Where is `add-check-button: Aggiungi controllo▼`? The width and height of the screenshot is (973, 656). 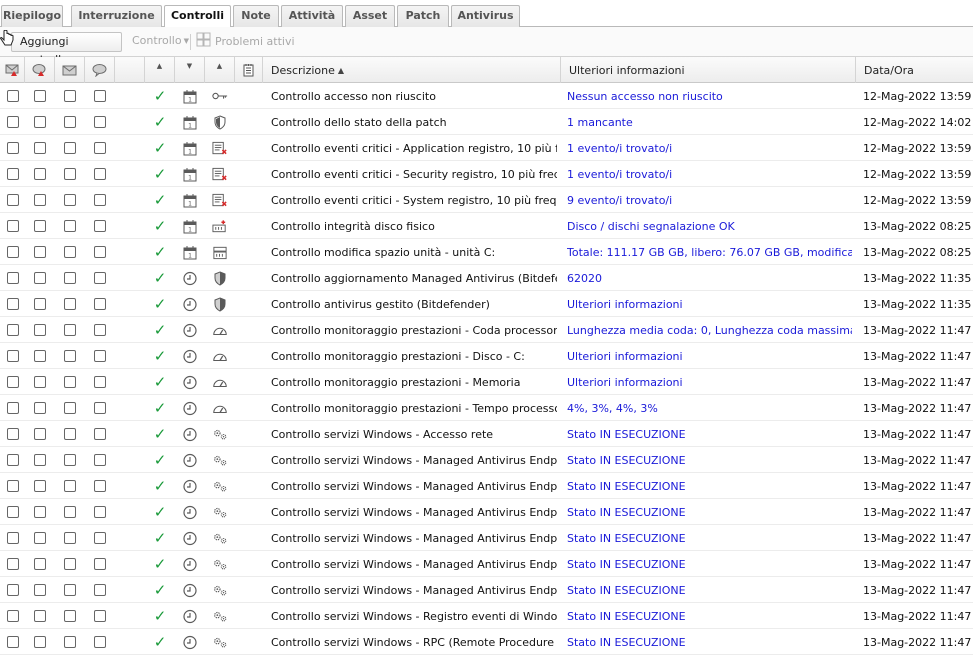
add-check-button: Aggiungi controllo▼ is located at coordinates (66, 49).